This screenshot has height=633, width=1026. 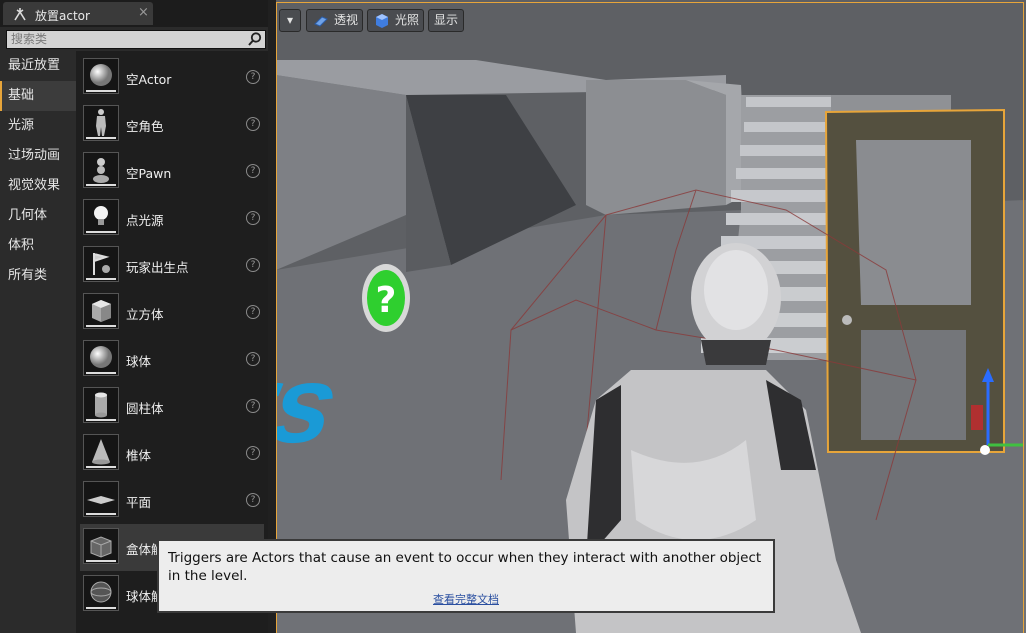 What do you see at coordinates (145, 220) in the screenshot?
I see `item-label: 点光源` at bounding box center [145, 220].